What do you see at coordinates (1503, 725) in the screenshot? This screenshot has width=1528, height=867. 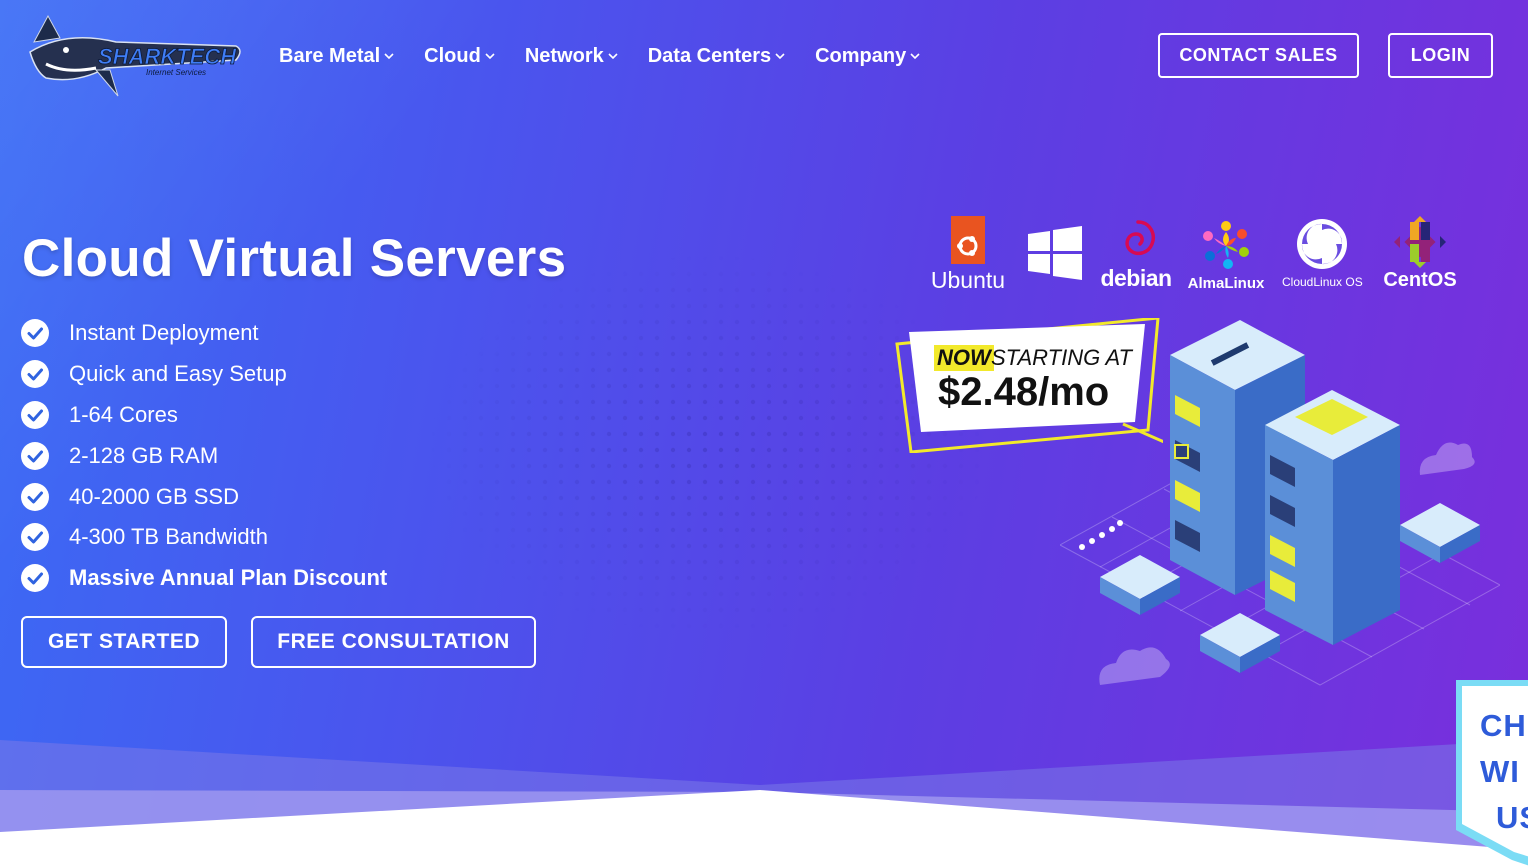 I see `badge-line: CH` at bounding box center [1503, 725].